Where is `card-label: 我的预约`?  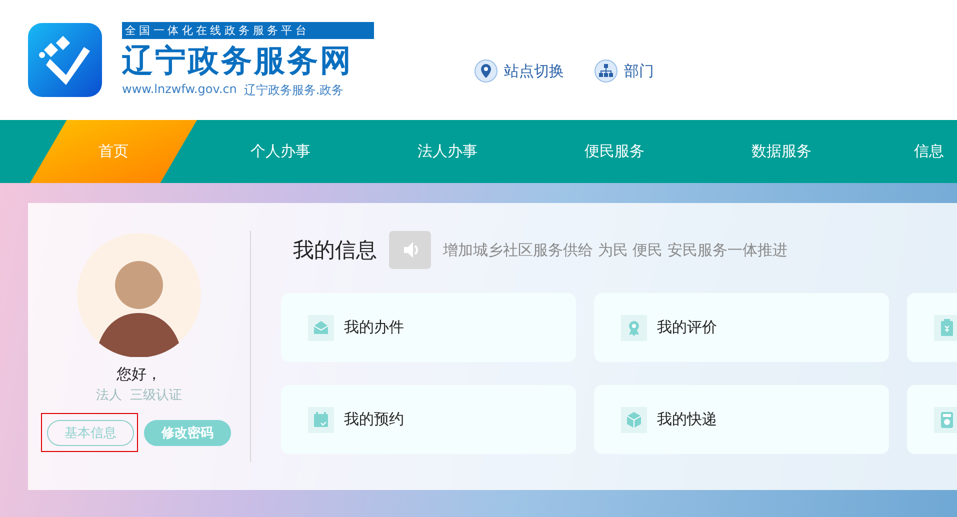
card-label: 我的预约 is located at coordinates (374, 419).